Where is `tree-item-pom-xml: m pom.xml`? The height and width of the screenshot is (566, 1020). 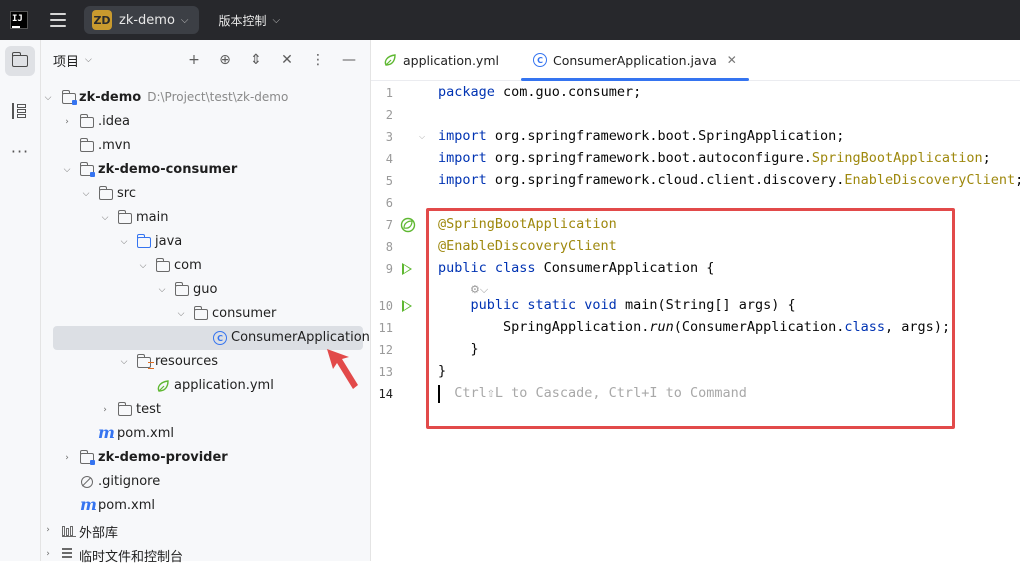 tree-item-pom-xml: m pom.xml is located at coordinates (205, 434).